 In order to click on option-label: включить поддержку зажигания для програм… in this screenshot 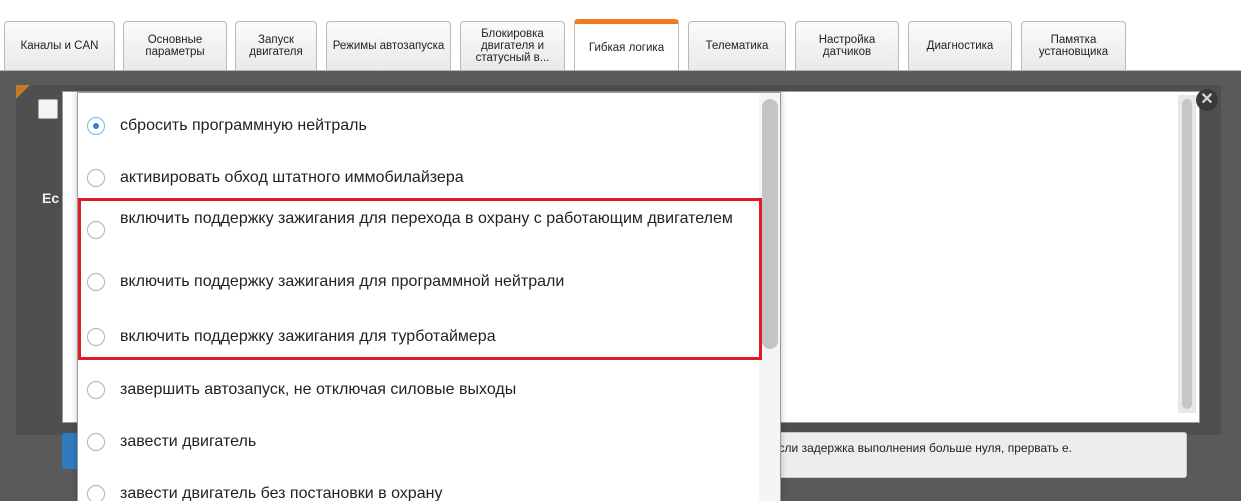, I will do `click(342, 281)`.